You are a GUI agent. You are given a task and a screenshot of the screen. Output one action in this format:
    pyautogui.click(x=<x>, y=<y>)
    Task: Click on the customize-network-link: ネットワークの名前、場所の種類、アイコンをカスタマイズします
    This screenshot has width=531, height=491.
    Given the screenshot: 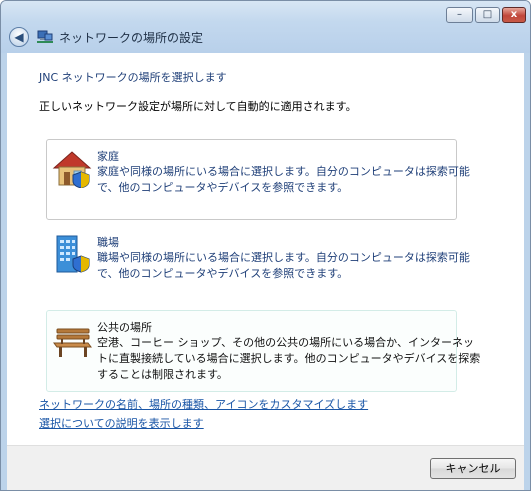 What is the action you would take?
    pyautogui.click(x=203, y=404)
    